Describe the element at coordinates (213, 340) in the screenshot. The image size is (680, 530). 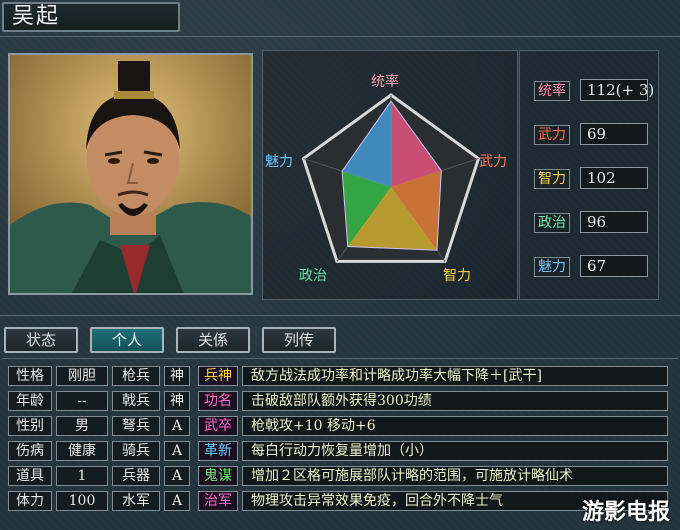
I see `tab-relations: 关係` at that location.